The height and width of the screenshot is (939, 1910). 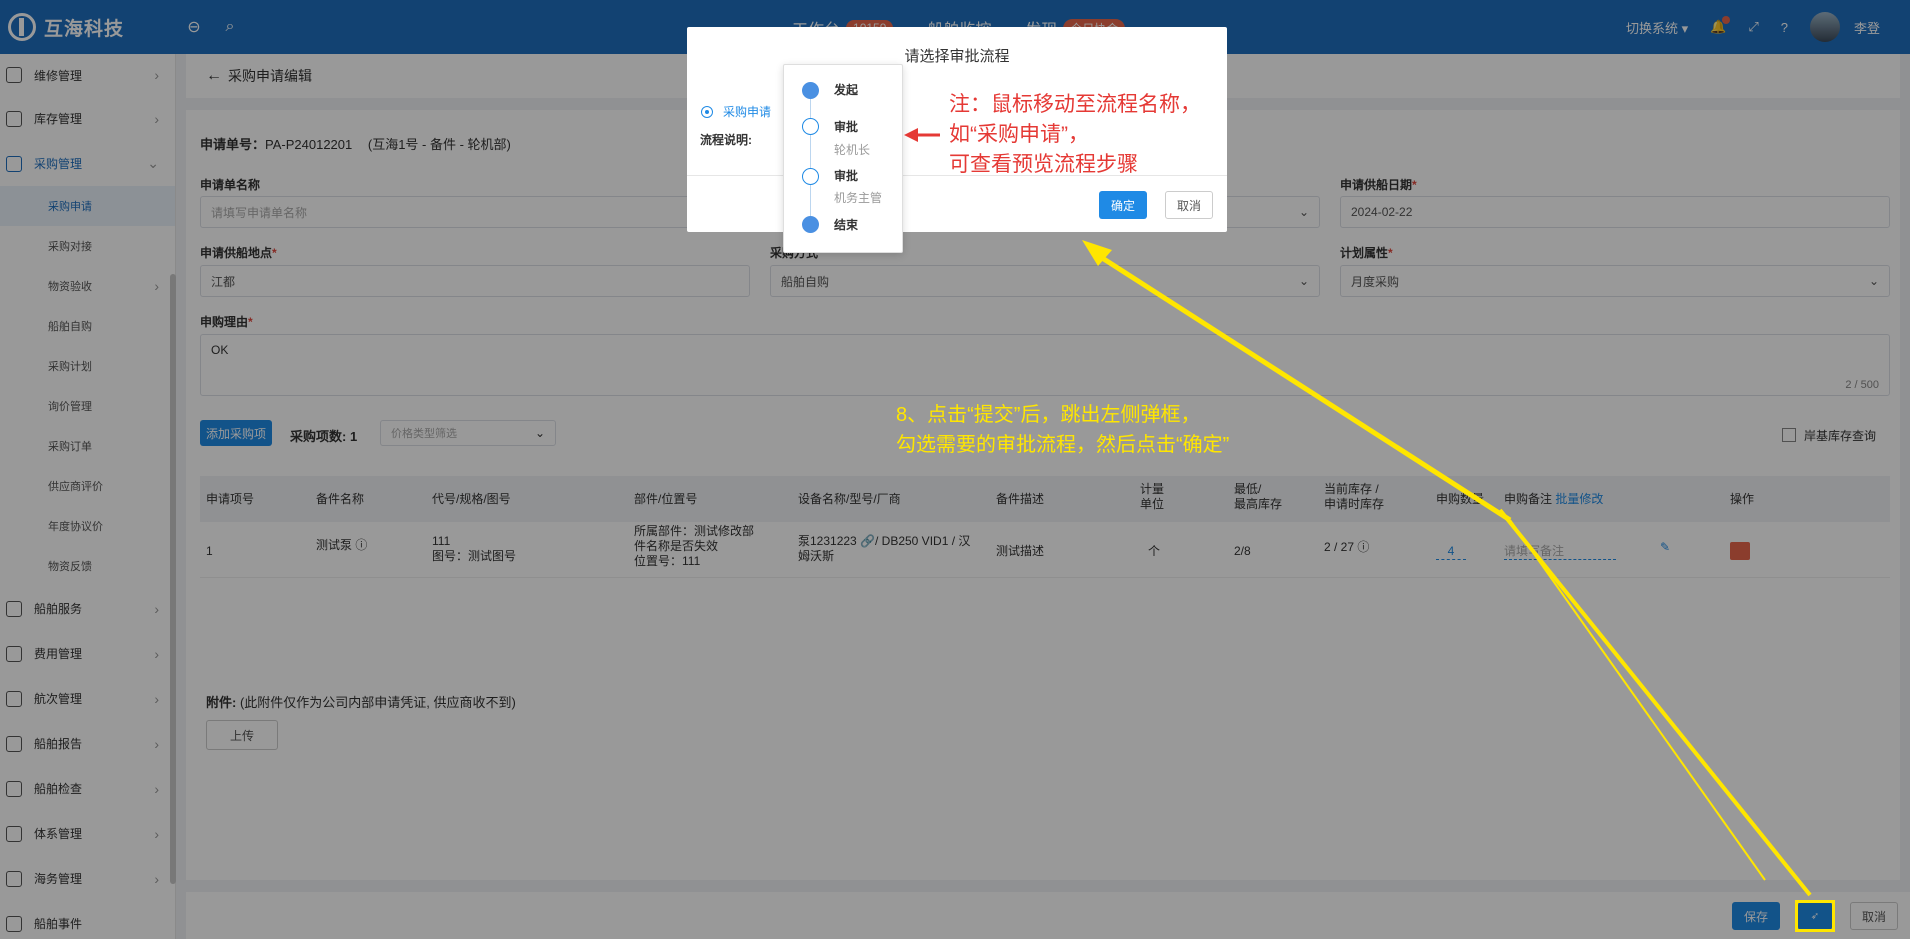 What do you see at coordinates (1303, 387) in the screenshot?
I see `yellow-arrow-line` at bounding box center [1303, 387].